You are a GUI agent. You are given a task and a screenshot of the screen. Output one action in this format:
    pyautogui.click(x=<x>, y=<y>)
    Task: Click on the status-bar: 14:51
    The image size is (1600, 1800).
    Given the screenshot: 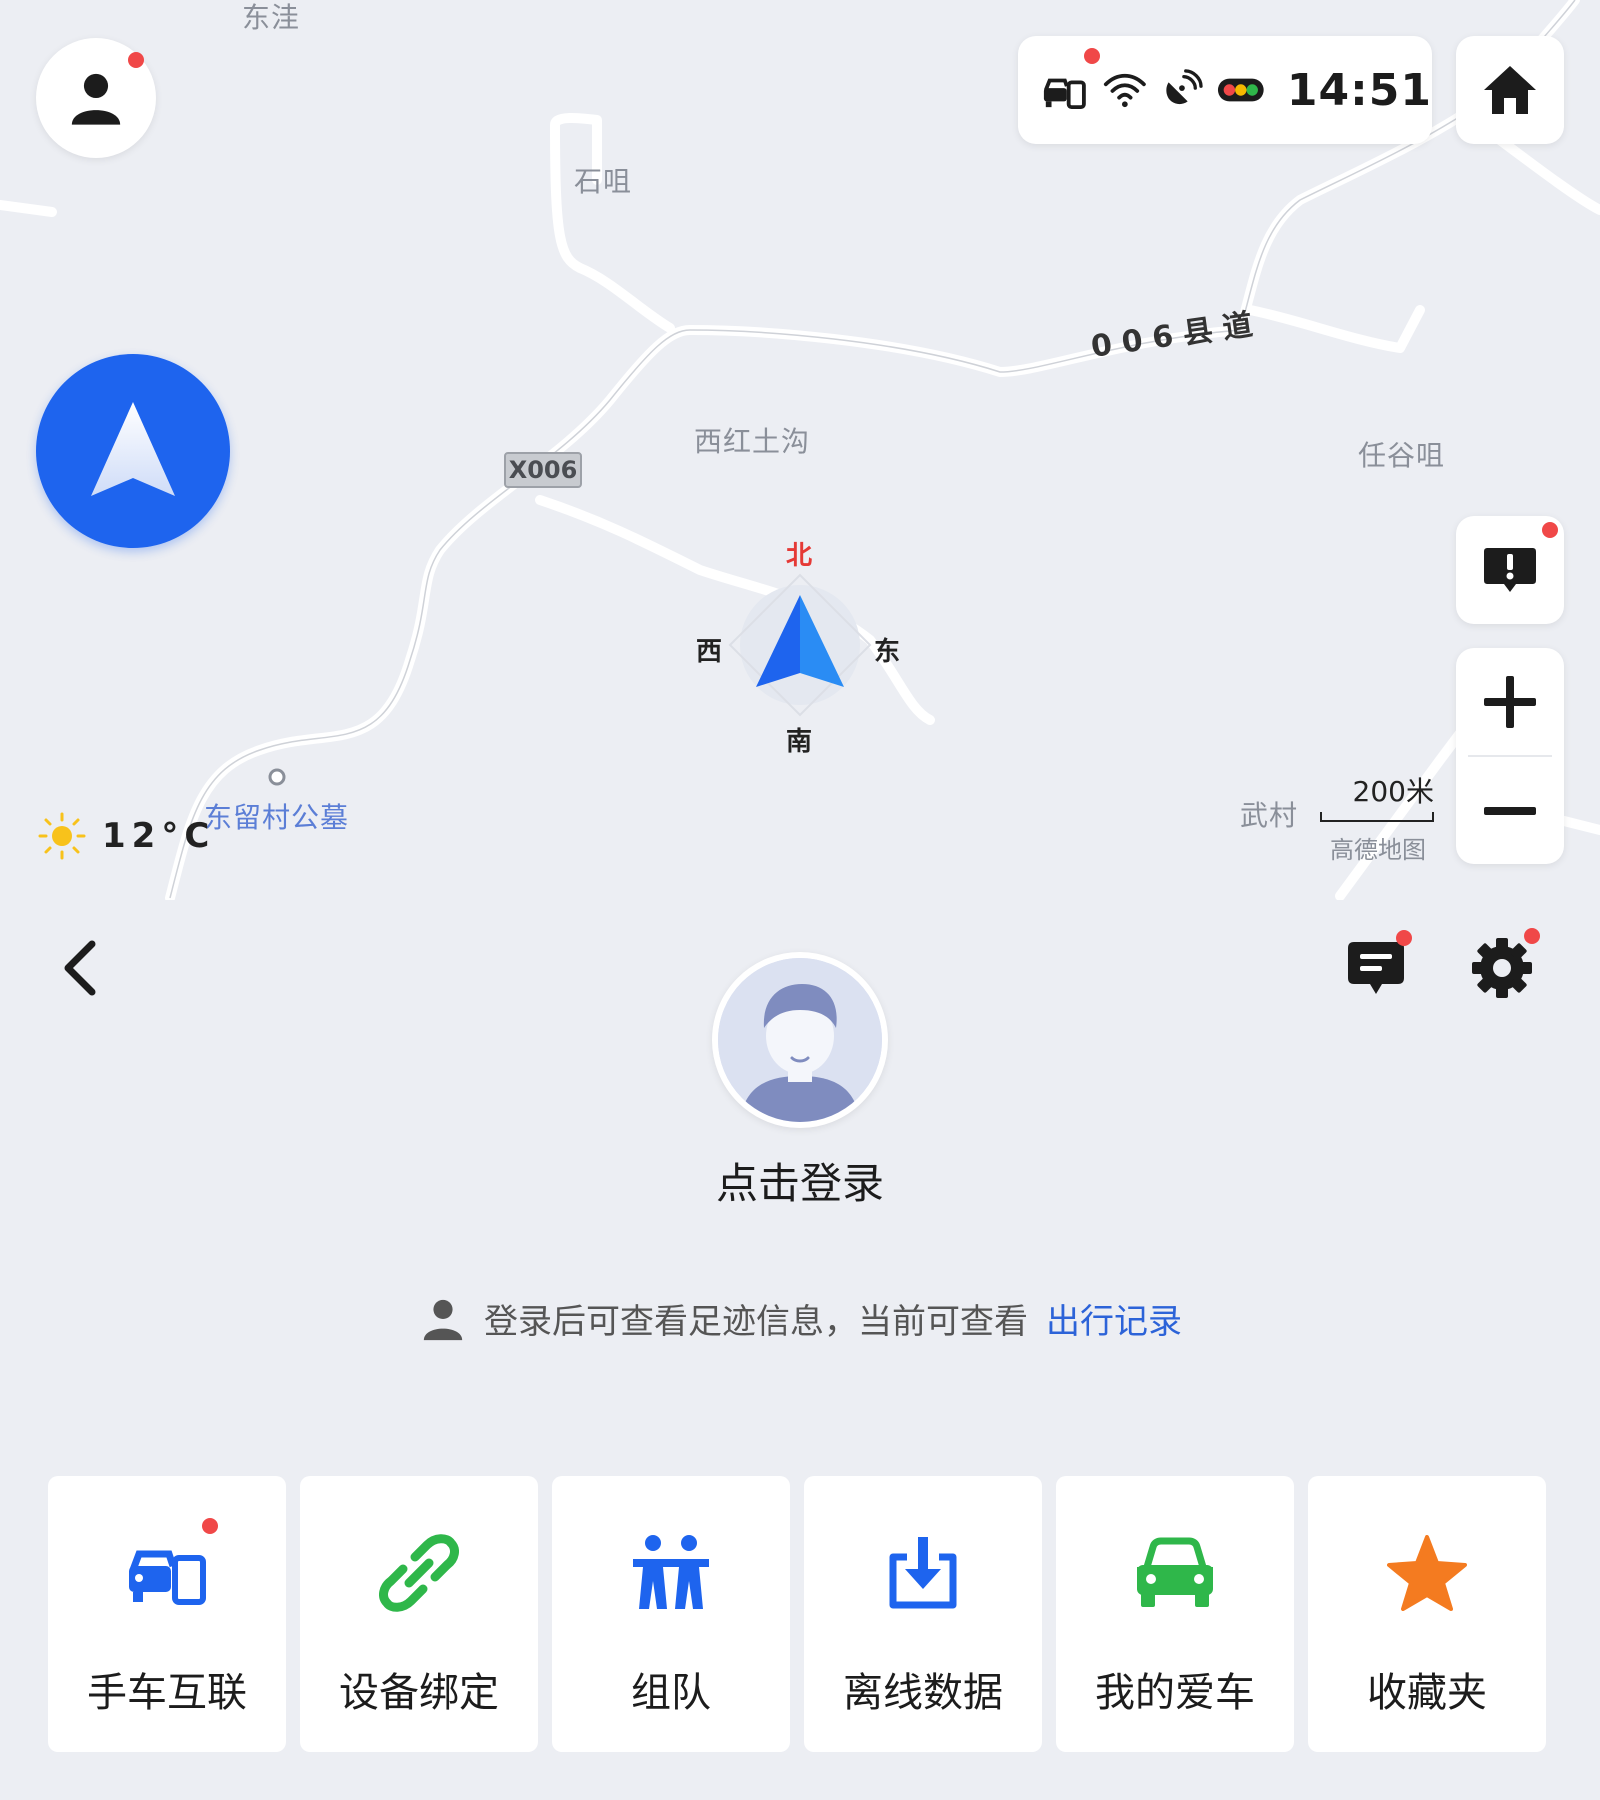 What is the action you would take?
    pyautogui.click(x=1225, y=90)
    